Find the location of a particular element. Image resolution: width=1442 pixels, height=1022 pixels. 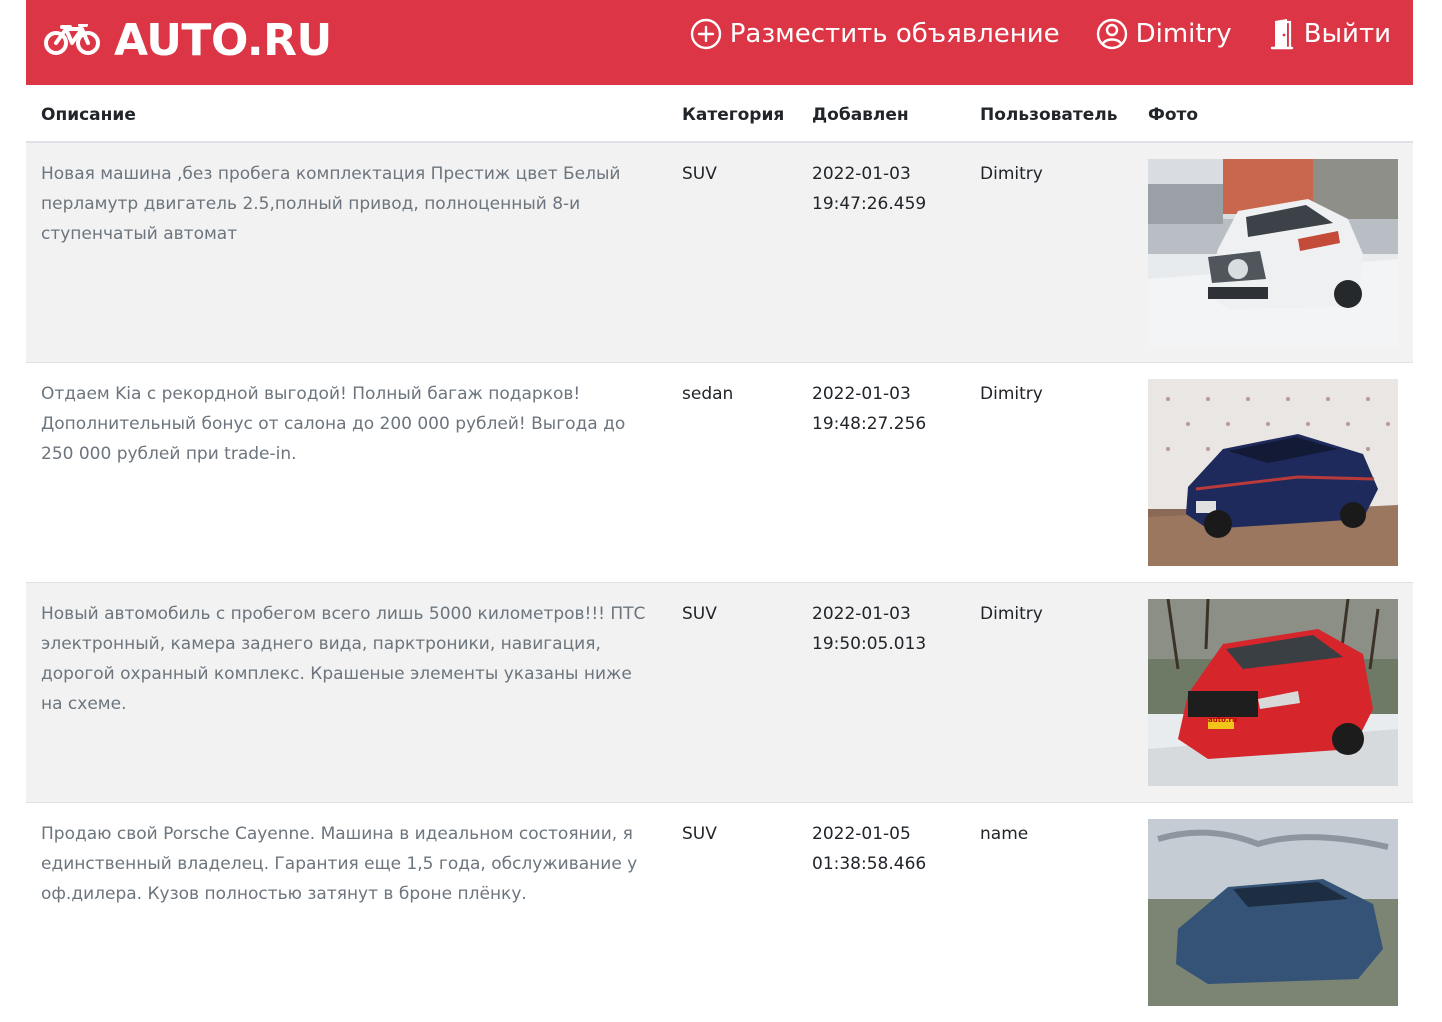

navbar: AUTO.RU Разместить объявление Dimitry is located at coordinates (719, 42).